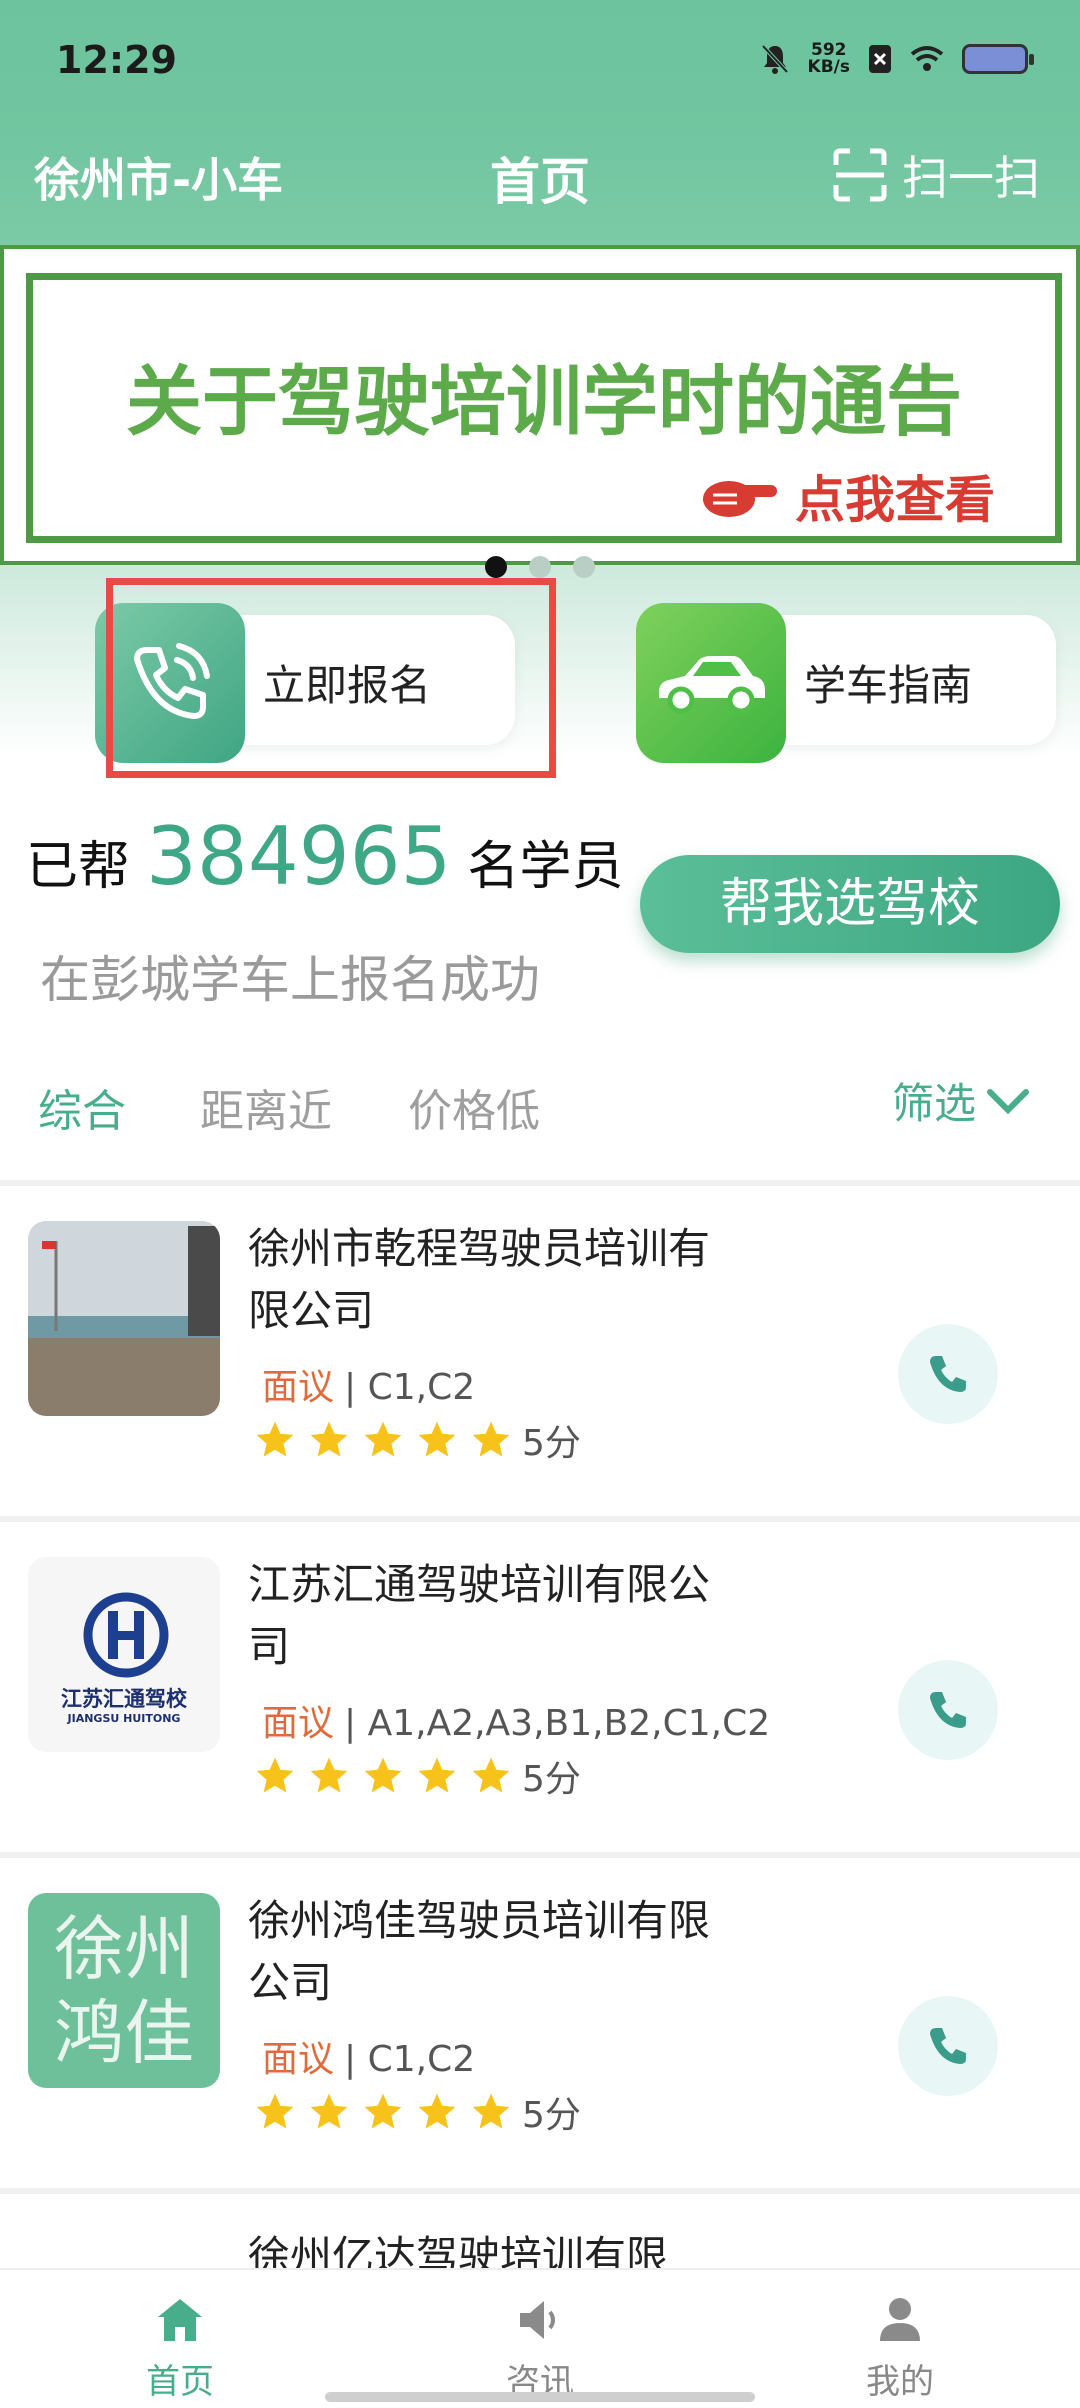 The height and width of the screenshot is (2408, 1080). What do you see at coordinates (479, 1279) in the screenshot?
I see `school-name: 徐州市乾程驾驶员培训有限公司` at bounding box center [479, 1279].